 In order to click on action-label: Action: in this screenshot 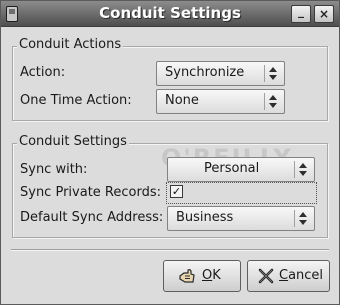, I will do `click(43, 72)`.